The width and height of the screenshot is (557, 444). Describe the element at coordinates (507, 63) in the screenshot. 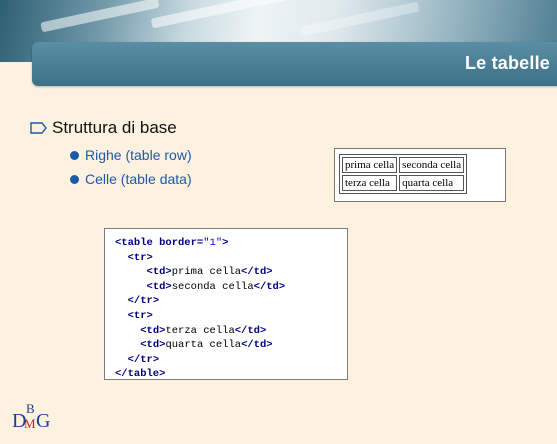

I see `page-title: Le tabelle` at that location.